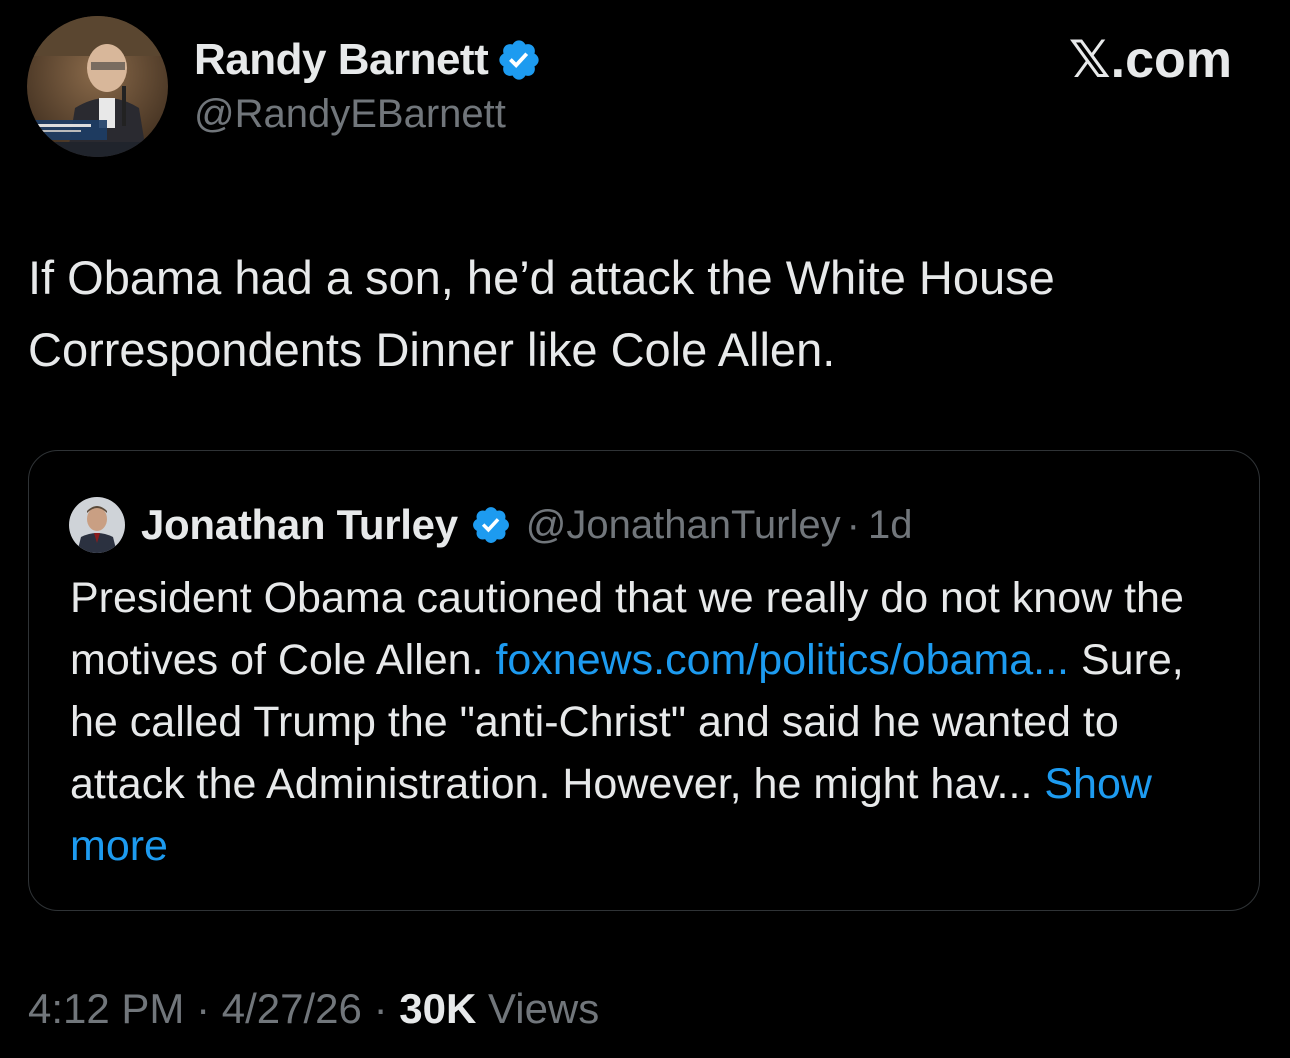 Image resolution: width=1290 pixels, height=1058 pixels. Describe the element at coordinates (341, 60) in the screenshot. I see `author-name: Randy Barnett` at that location.